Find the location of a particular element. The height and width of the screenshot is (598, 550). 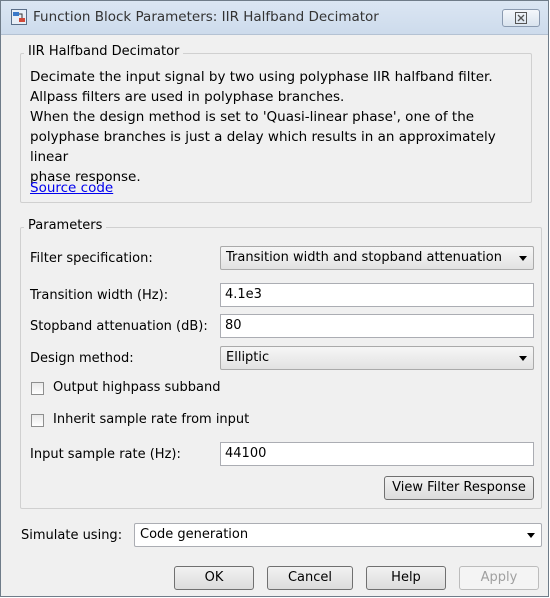

close-button is located at coordinates (521, 18).